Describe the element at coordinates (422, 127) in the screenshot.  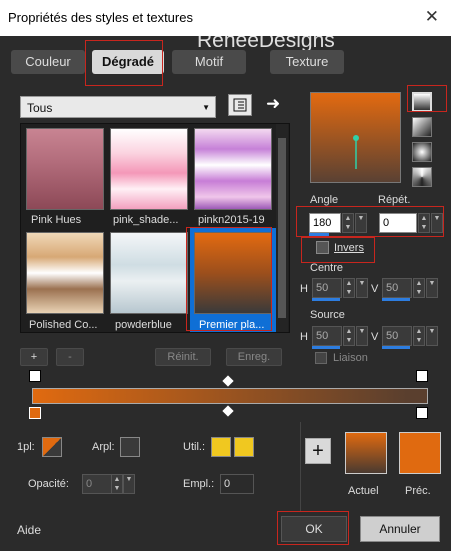
I see `rectangular-style-button` at that location.